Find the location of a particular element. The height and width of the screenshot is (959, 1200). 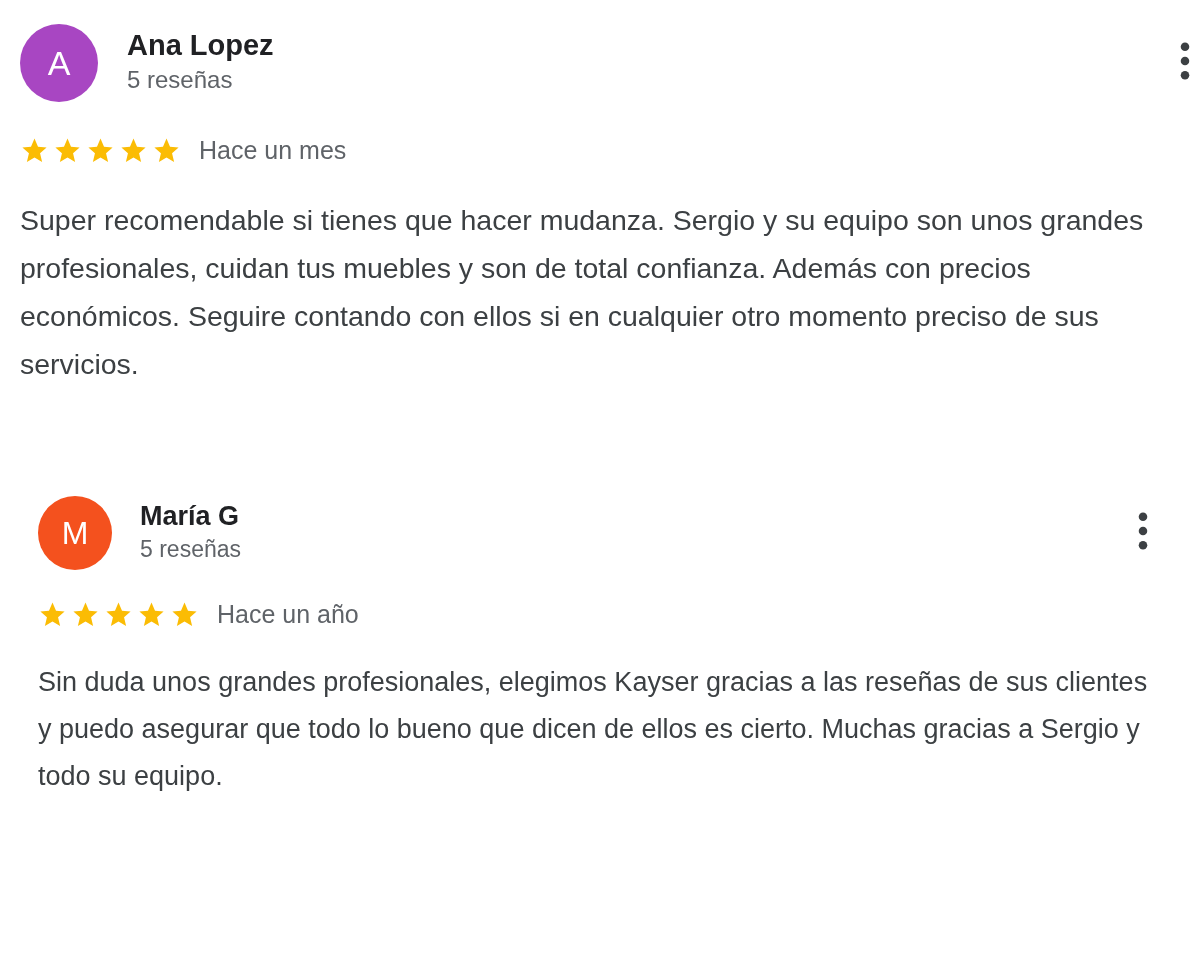

reviewer-name: María G is located at coordinates (190, 516).